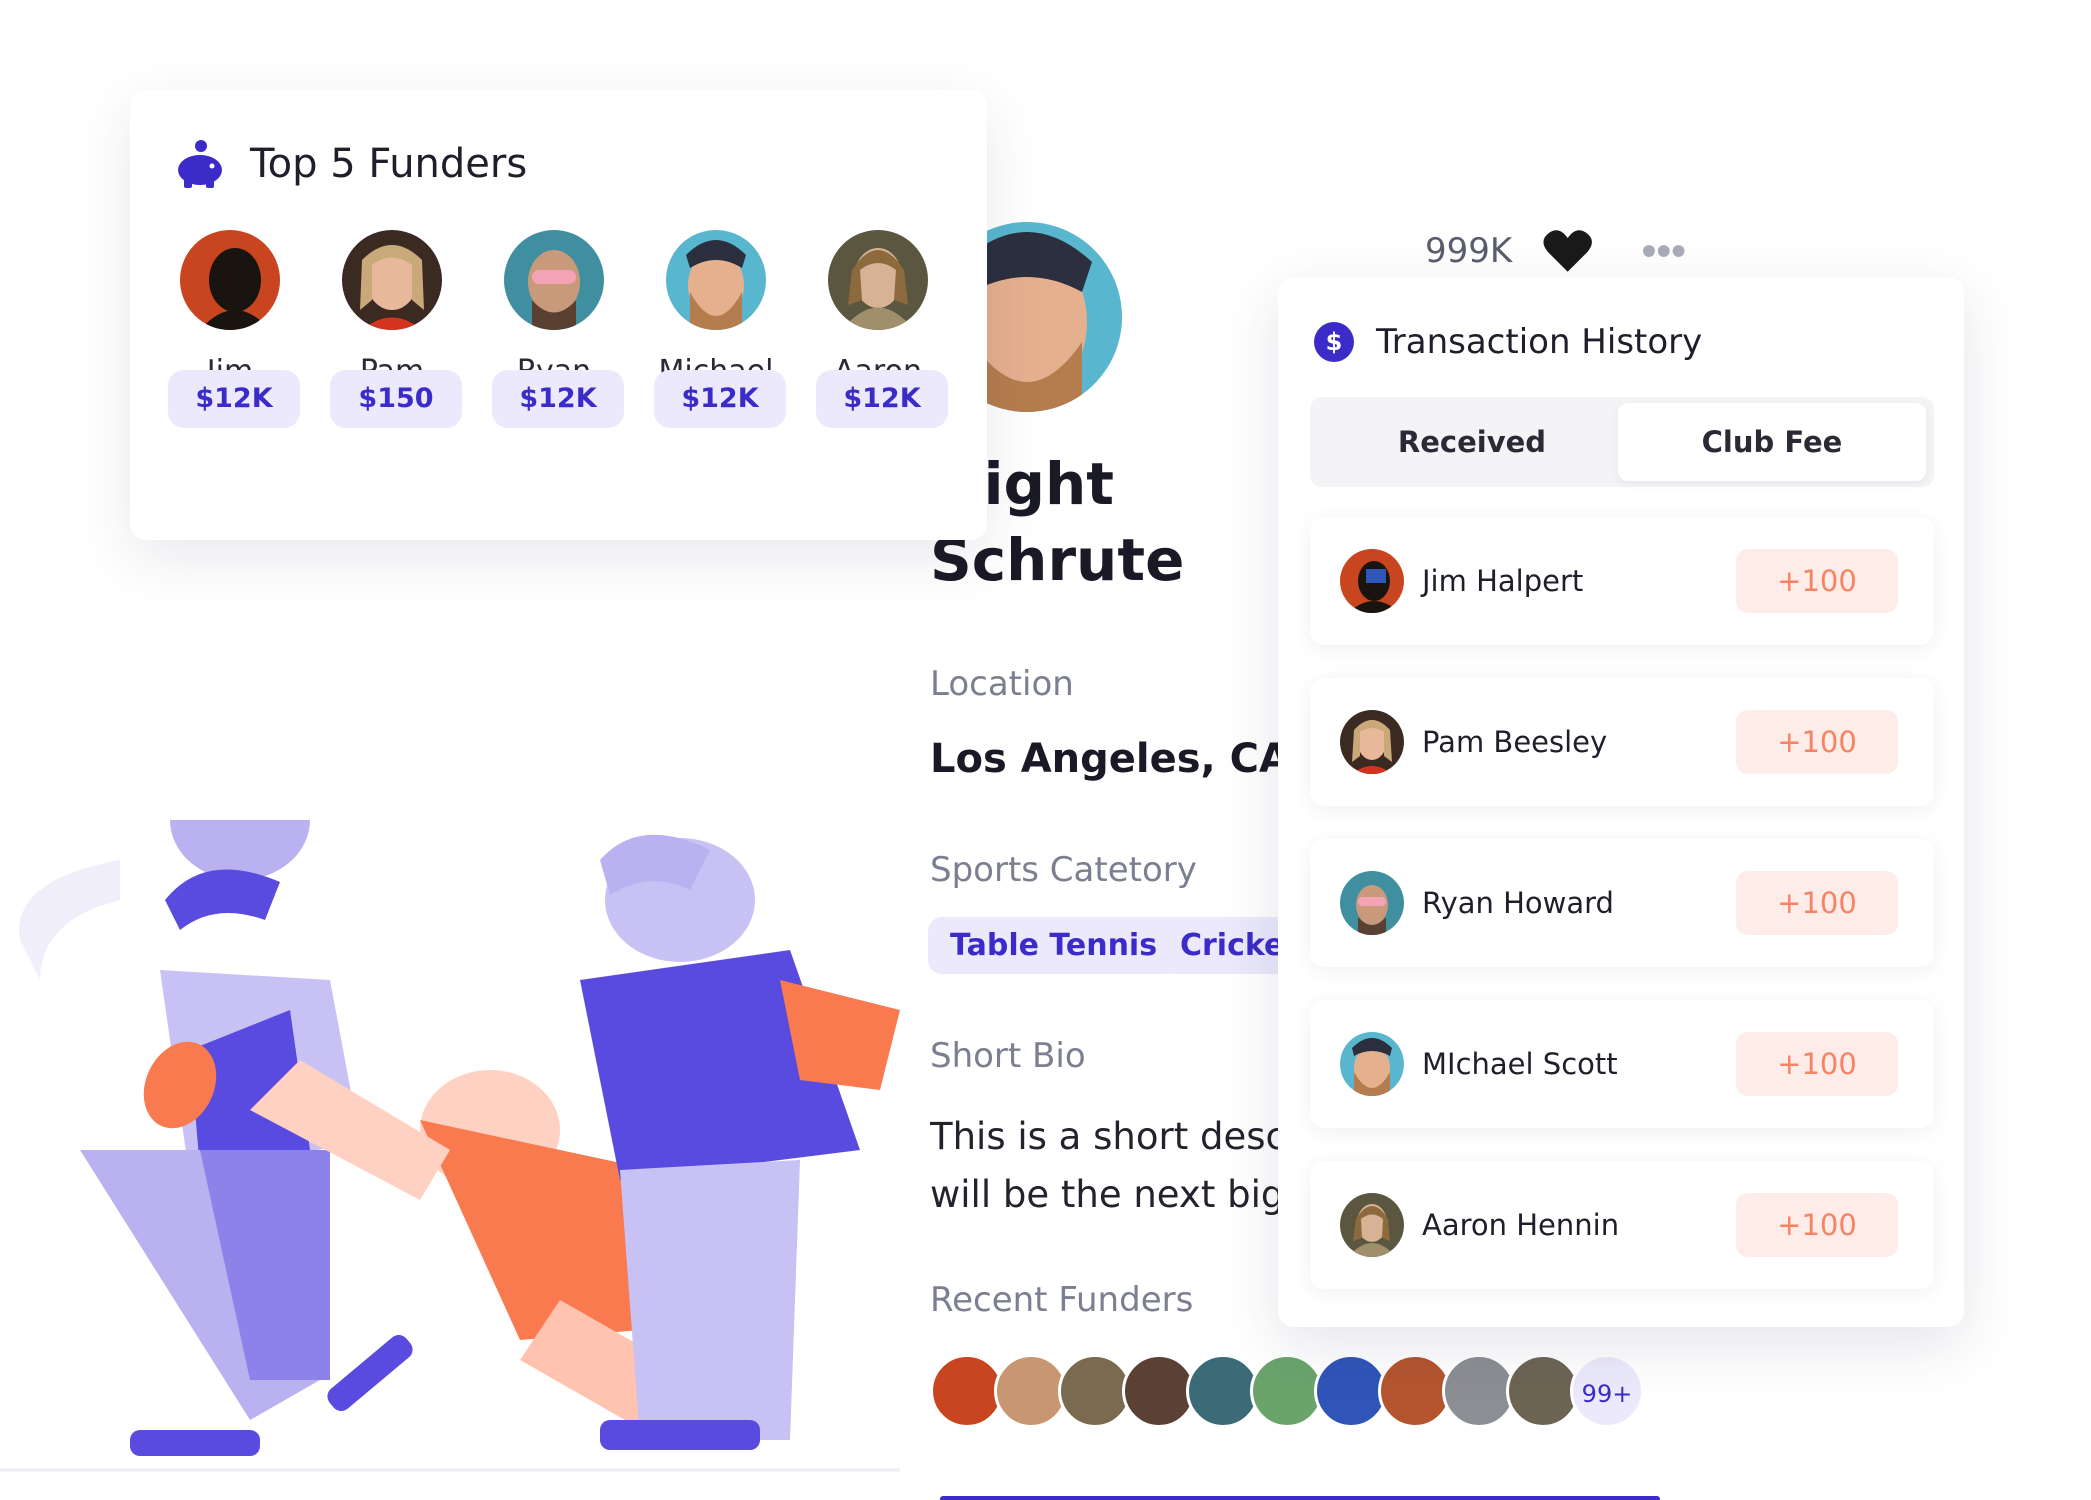  I want to click on tx-row: MIchael Scott +100, so click(1622, 1064).